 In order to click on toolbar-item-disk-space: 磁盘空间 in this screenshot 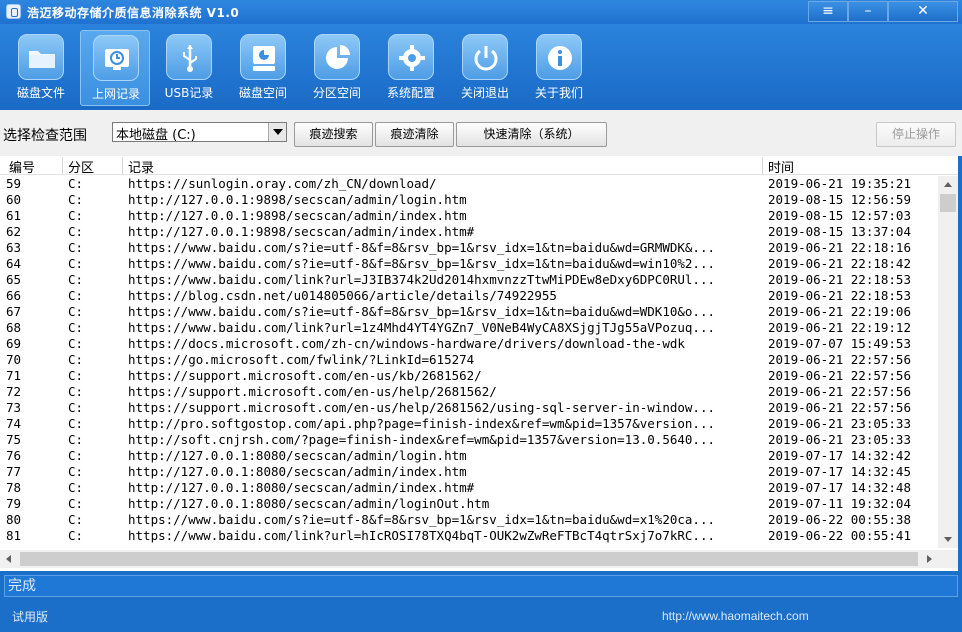, I will do `click(263, 68)`.